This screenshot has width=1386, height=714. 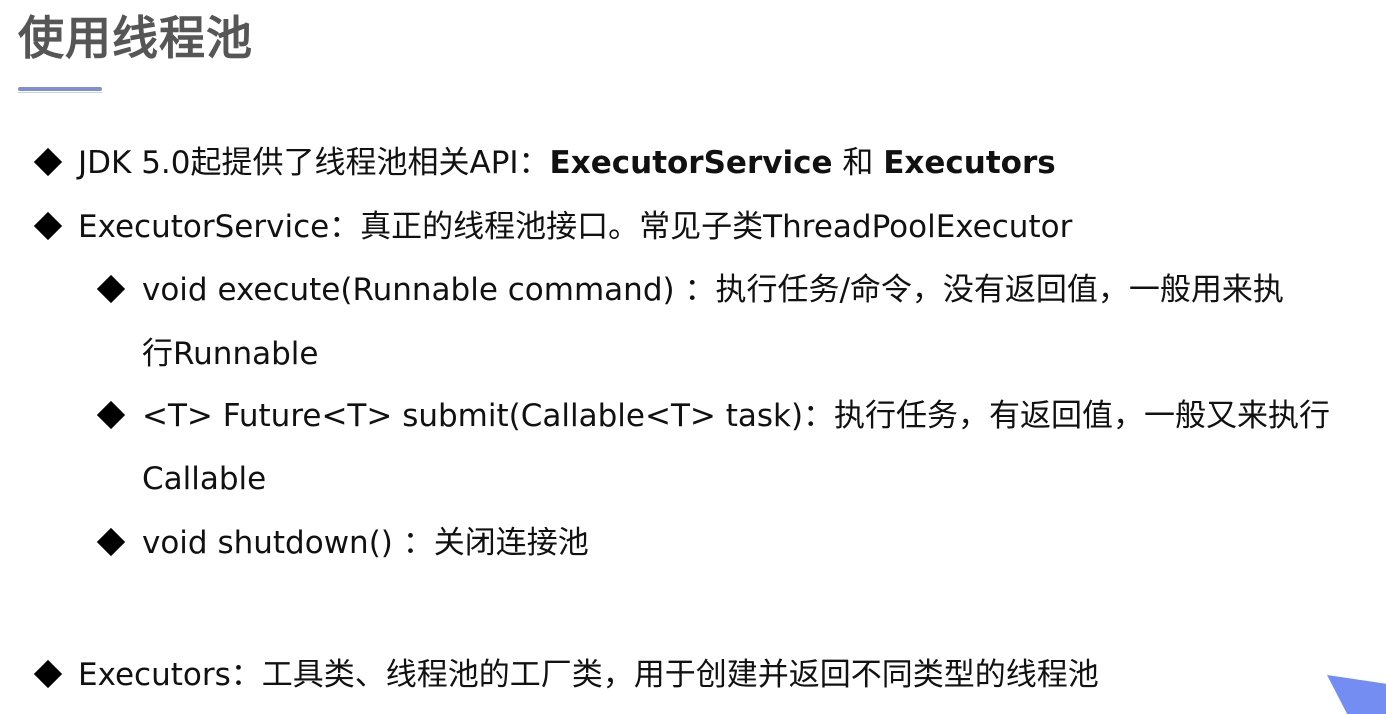 I want to click on decorative-corner-shape, so click(x=1356, y=694).